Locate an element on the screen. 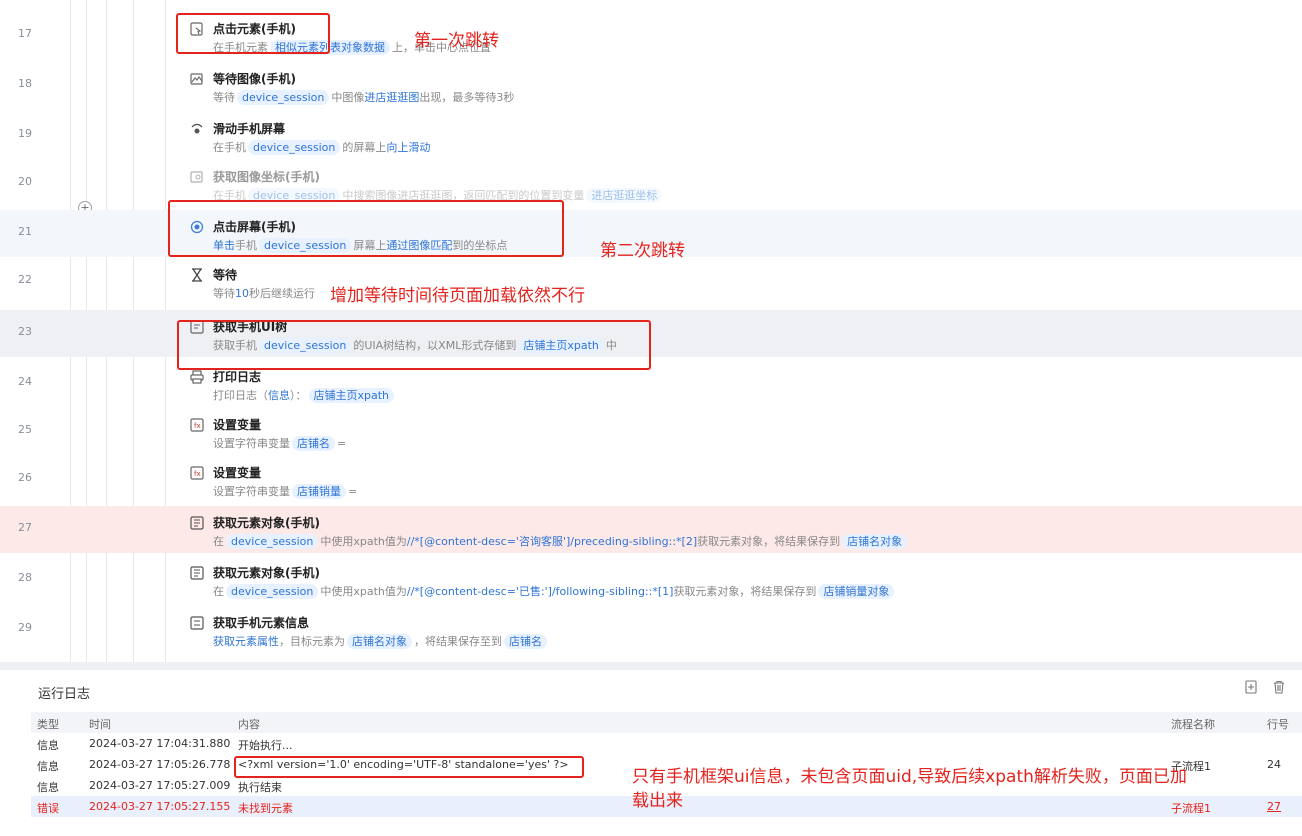 This screenshot has width=1302, height=836. col-flow: 流程名称 is located at coordinates (1193, 724).